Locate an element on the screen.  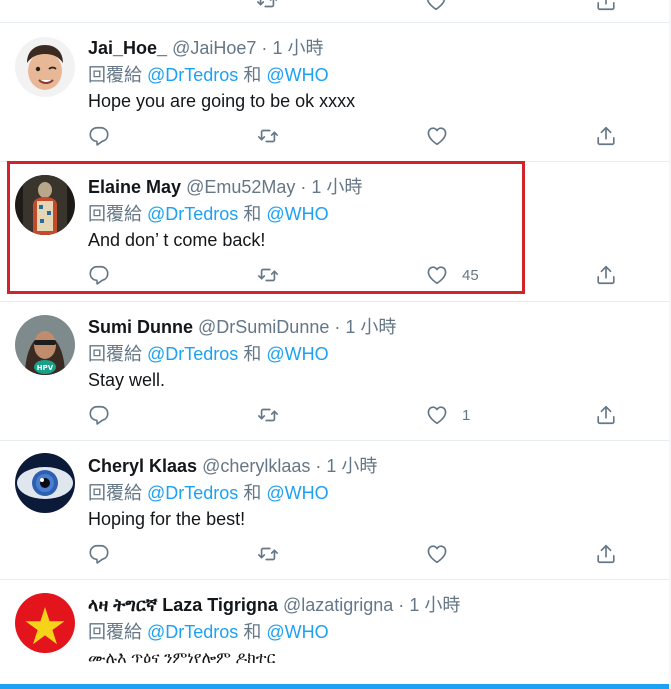
portrait-avatar-icon: HPV is located at coordinates (45, 345).